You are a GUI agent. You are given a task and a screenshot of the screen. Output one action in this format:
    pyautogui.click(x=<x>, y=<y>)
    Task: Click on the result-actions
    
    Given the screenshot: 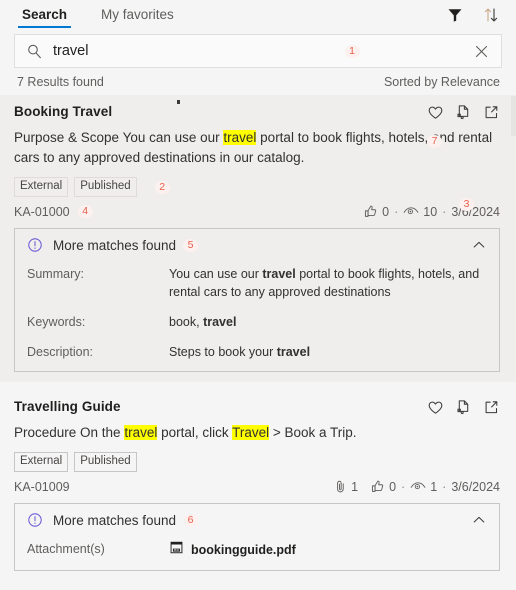 What is the action you would take?
    pyautogui.click(x=463, y=112)
    